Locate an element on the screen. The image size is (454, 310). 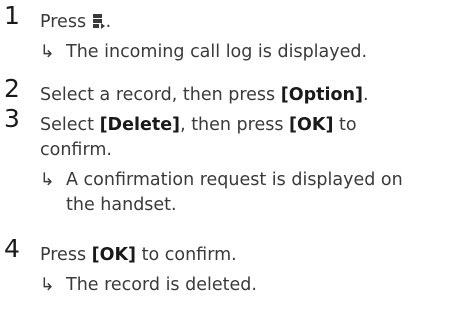
step-instruction-continued: confirm. is located at coordinates (76, 150).